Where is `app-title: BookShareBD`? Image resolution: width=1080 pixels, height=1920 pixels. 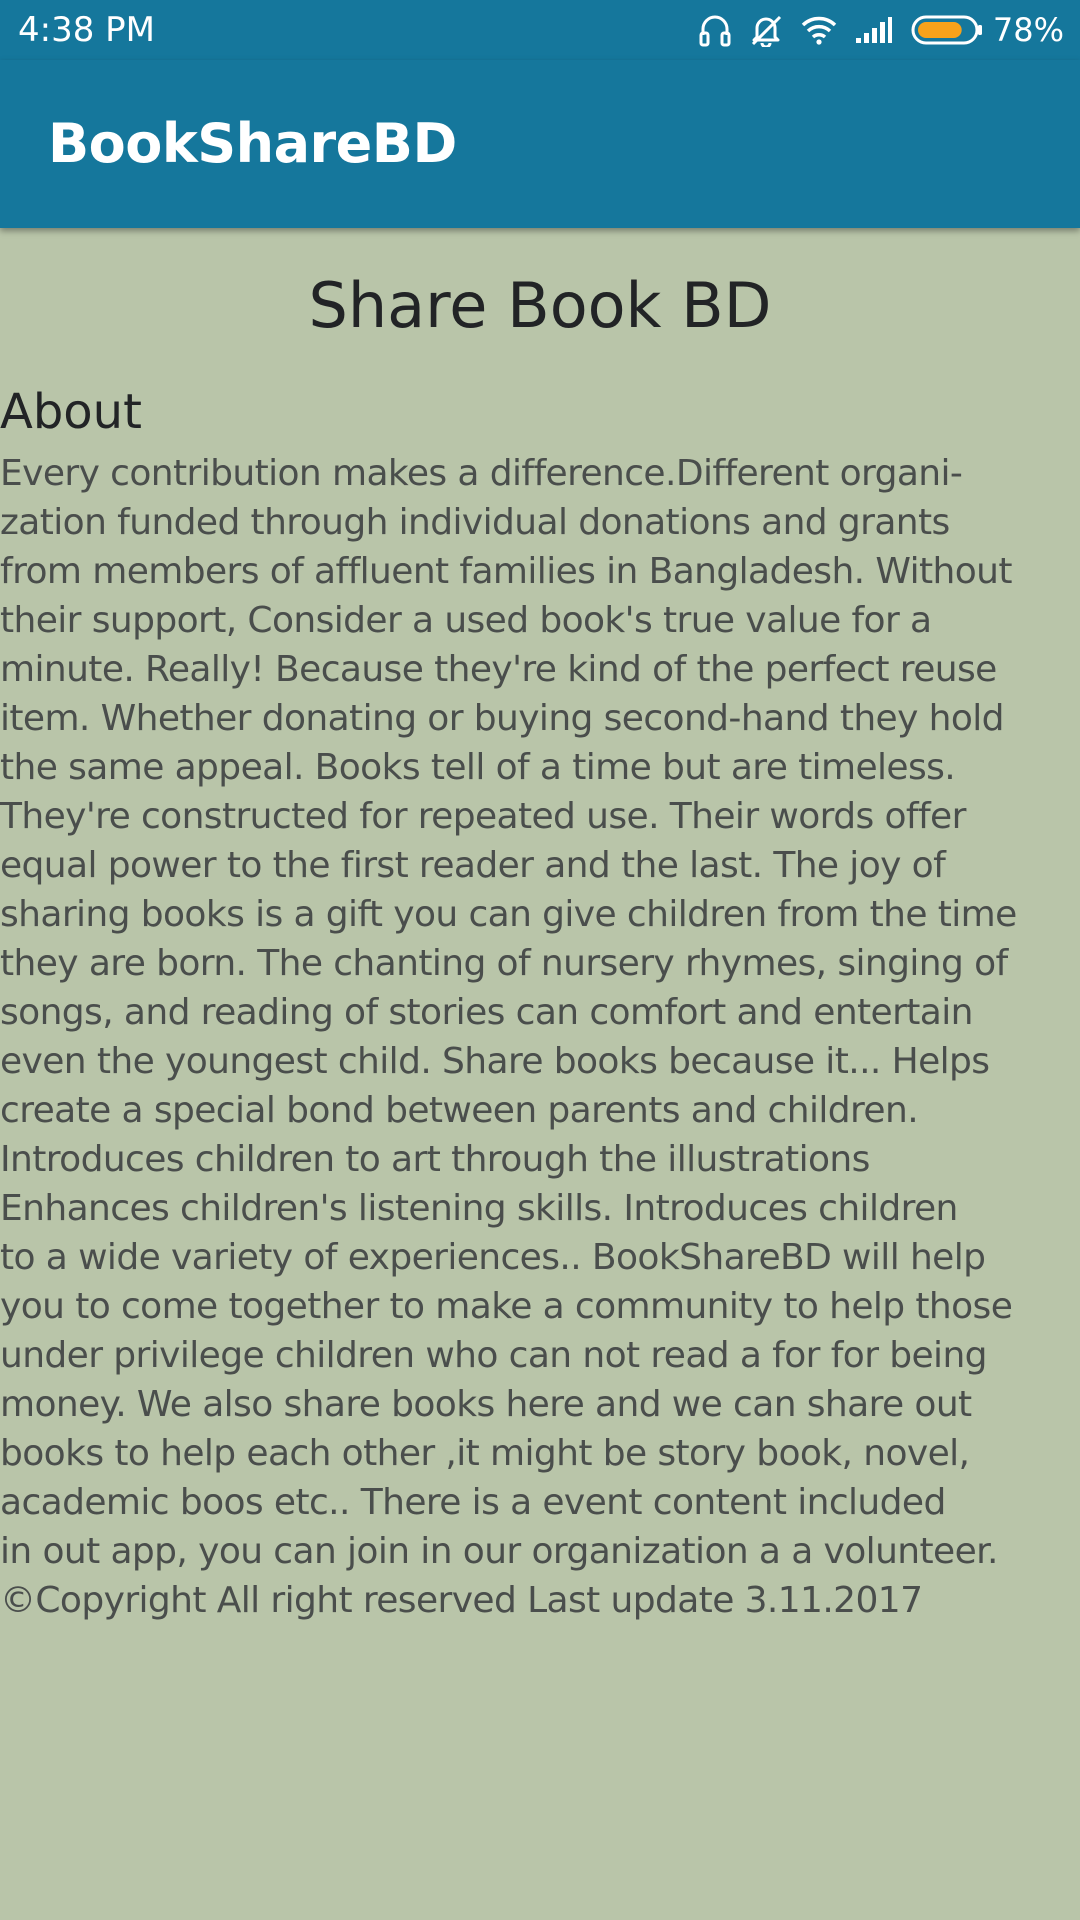
app-title: BookShareBD is located at coordinates (252, 143).